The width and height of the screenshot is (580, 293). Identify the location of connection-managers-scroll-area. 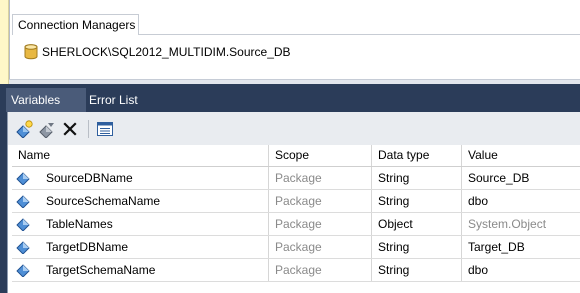
(294, 81).